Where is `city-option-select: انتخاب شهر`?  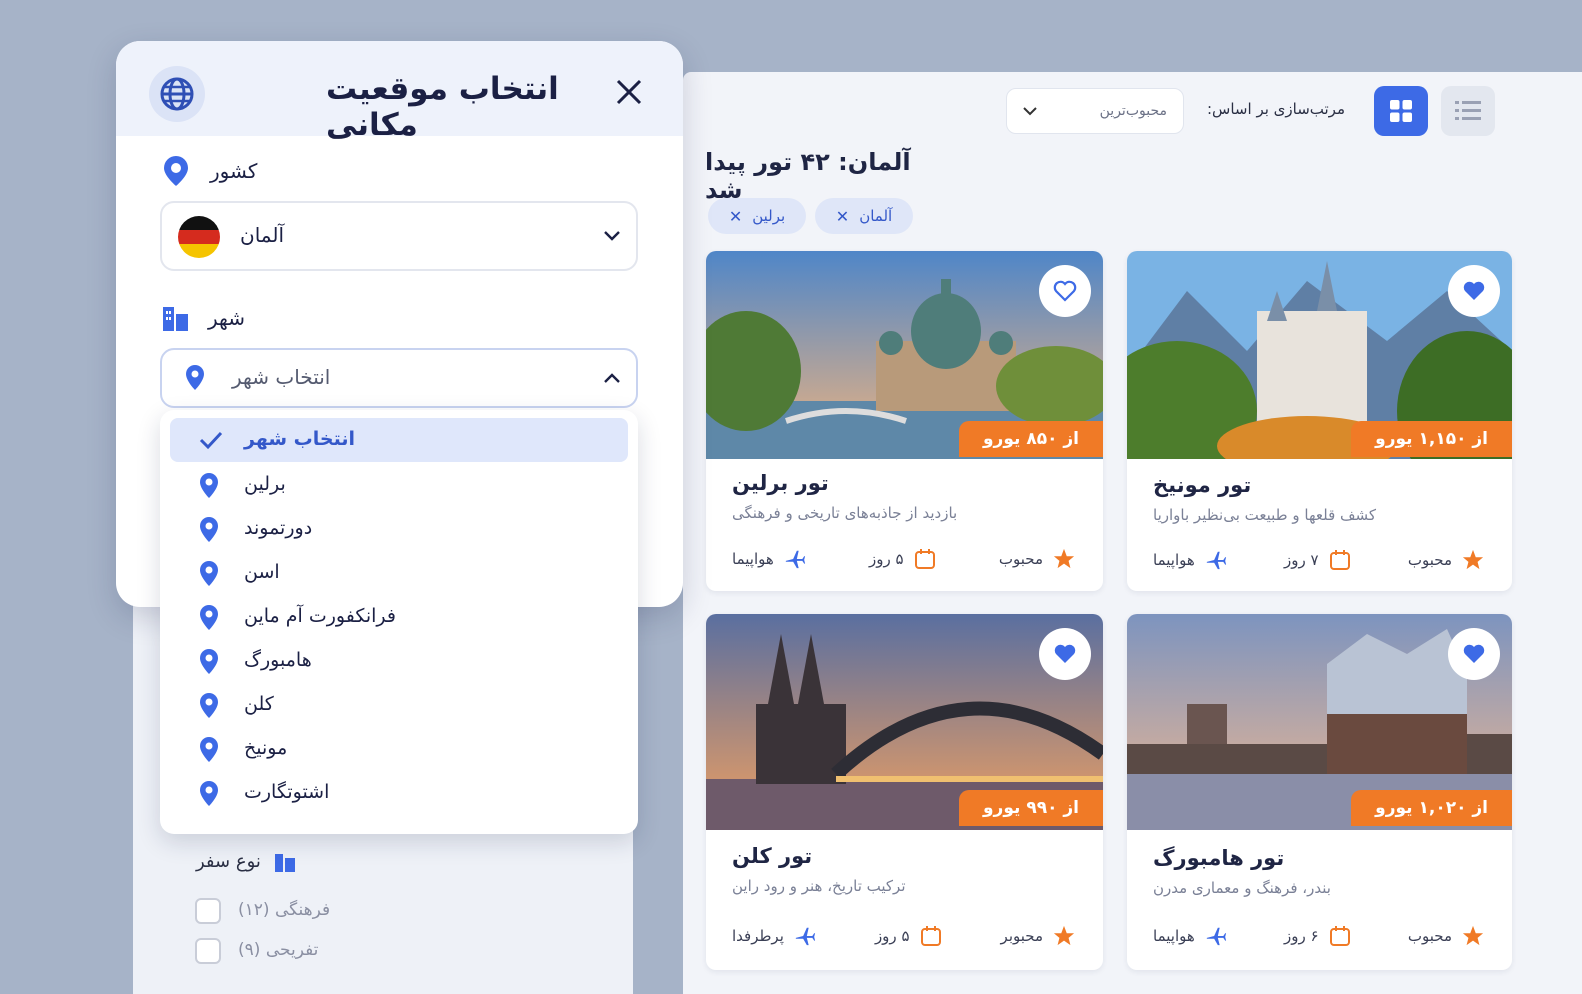 city-option-select: انتخاب شهر is located at coordinates (399, 440).